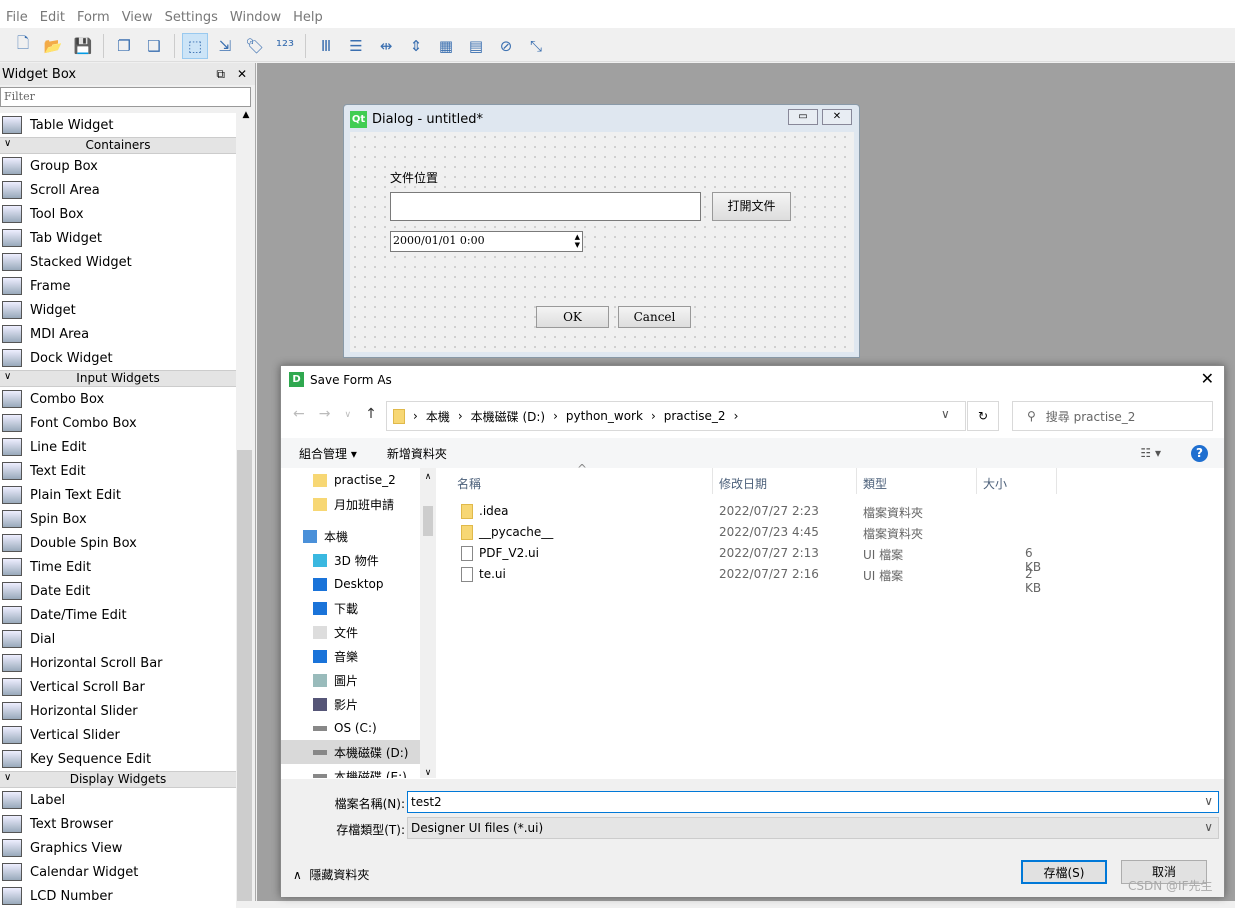 The height and width of the screenshot is (908, 1235). What do you see at coordinates (945, 414) in the screenshot?
I see `address-dropdown-icon: ∨` at bounding box center [945, 414].